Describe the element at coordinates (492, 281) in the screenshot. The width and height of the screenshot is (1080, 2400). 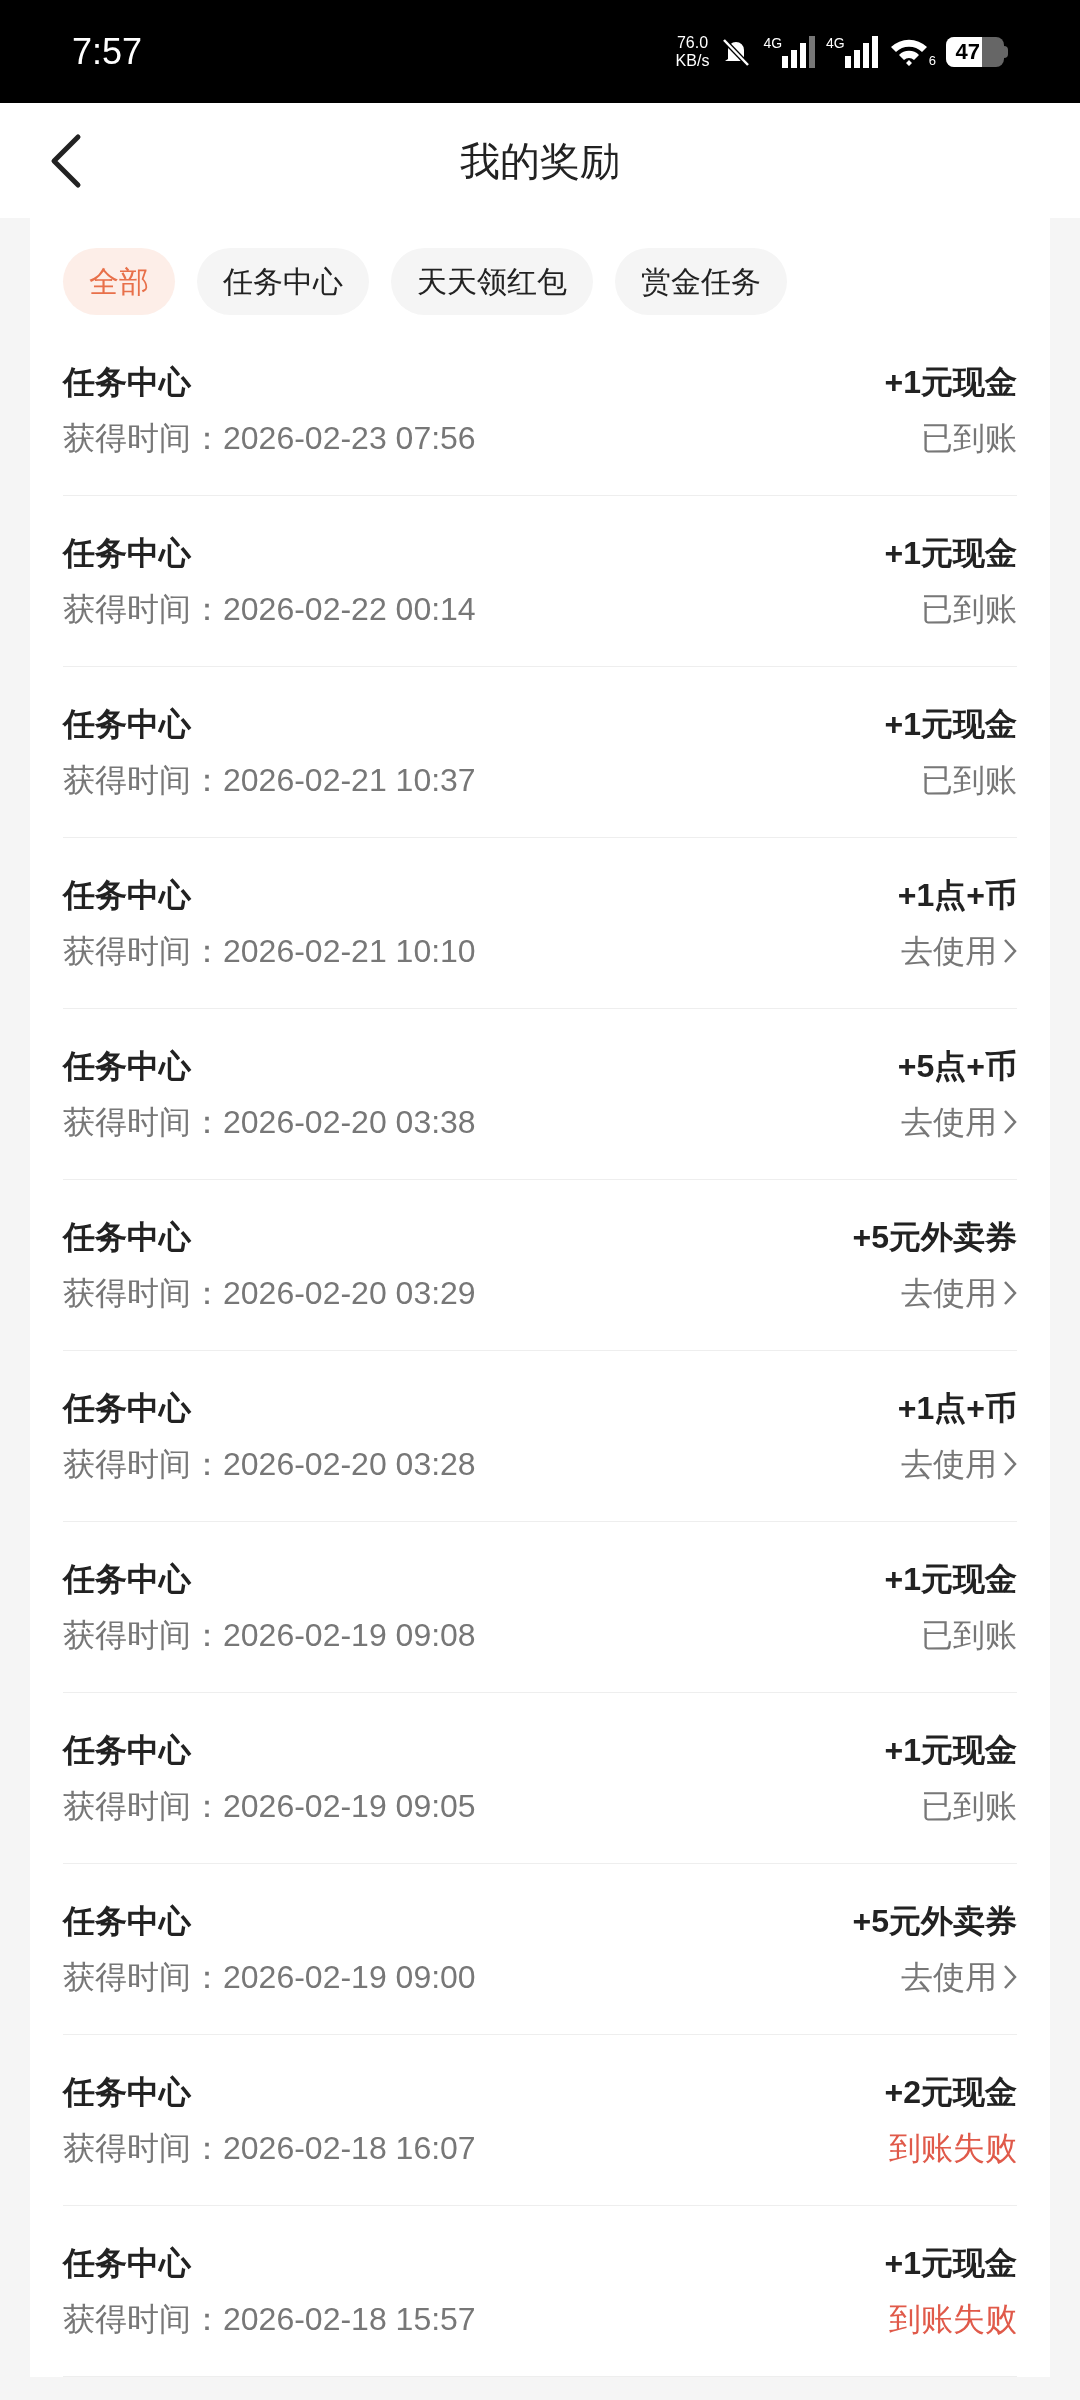
I see `filter-tab: 天天领红包` at that location.